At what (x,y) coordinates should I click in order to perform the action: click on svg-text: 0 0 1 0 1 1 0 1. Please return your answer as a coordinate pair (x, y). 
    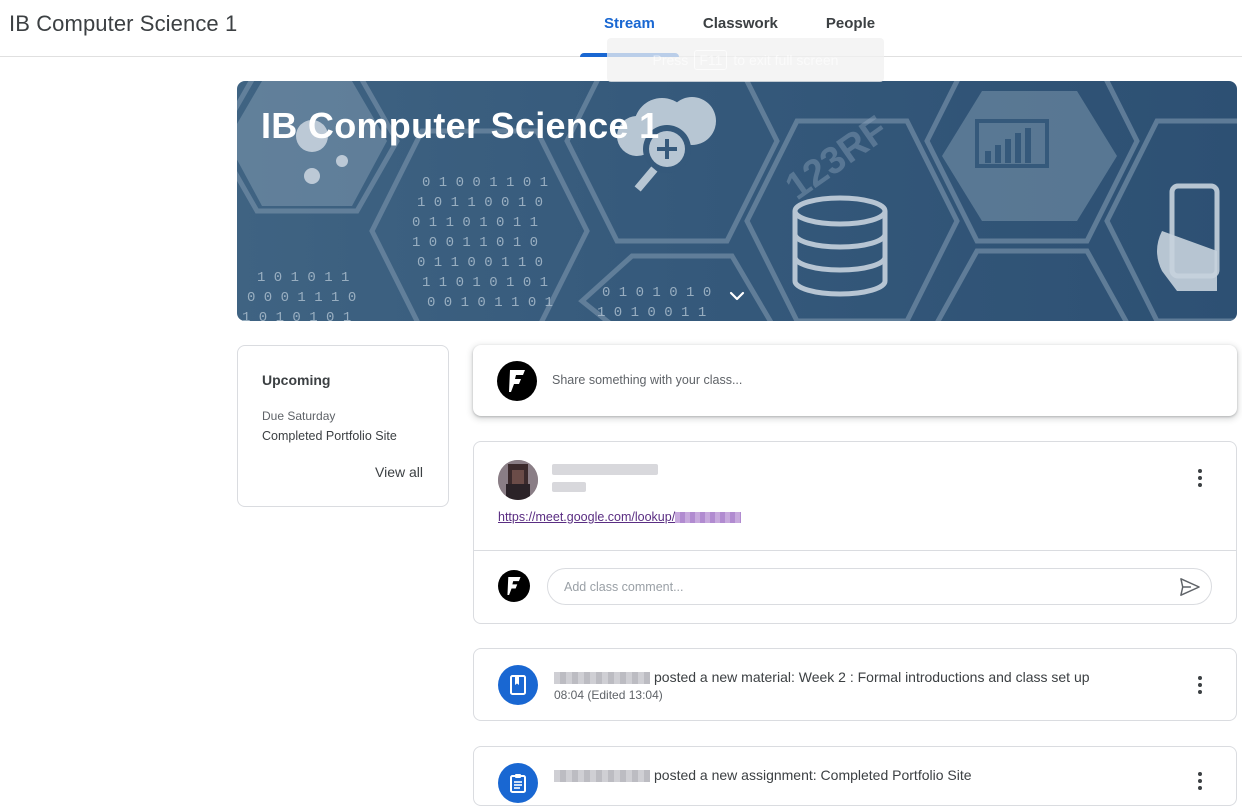
    Looking at the image, I should click on (490, 303).